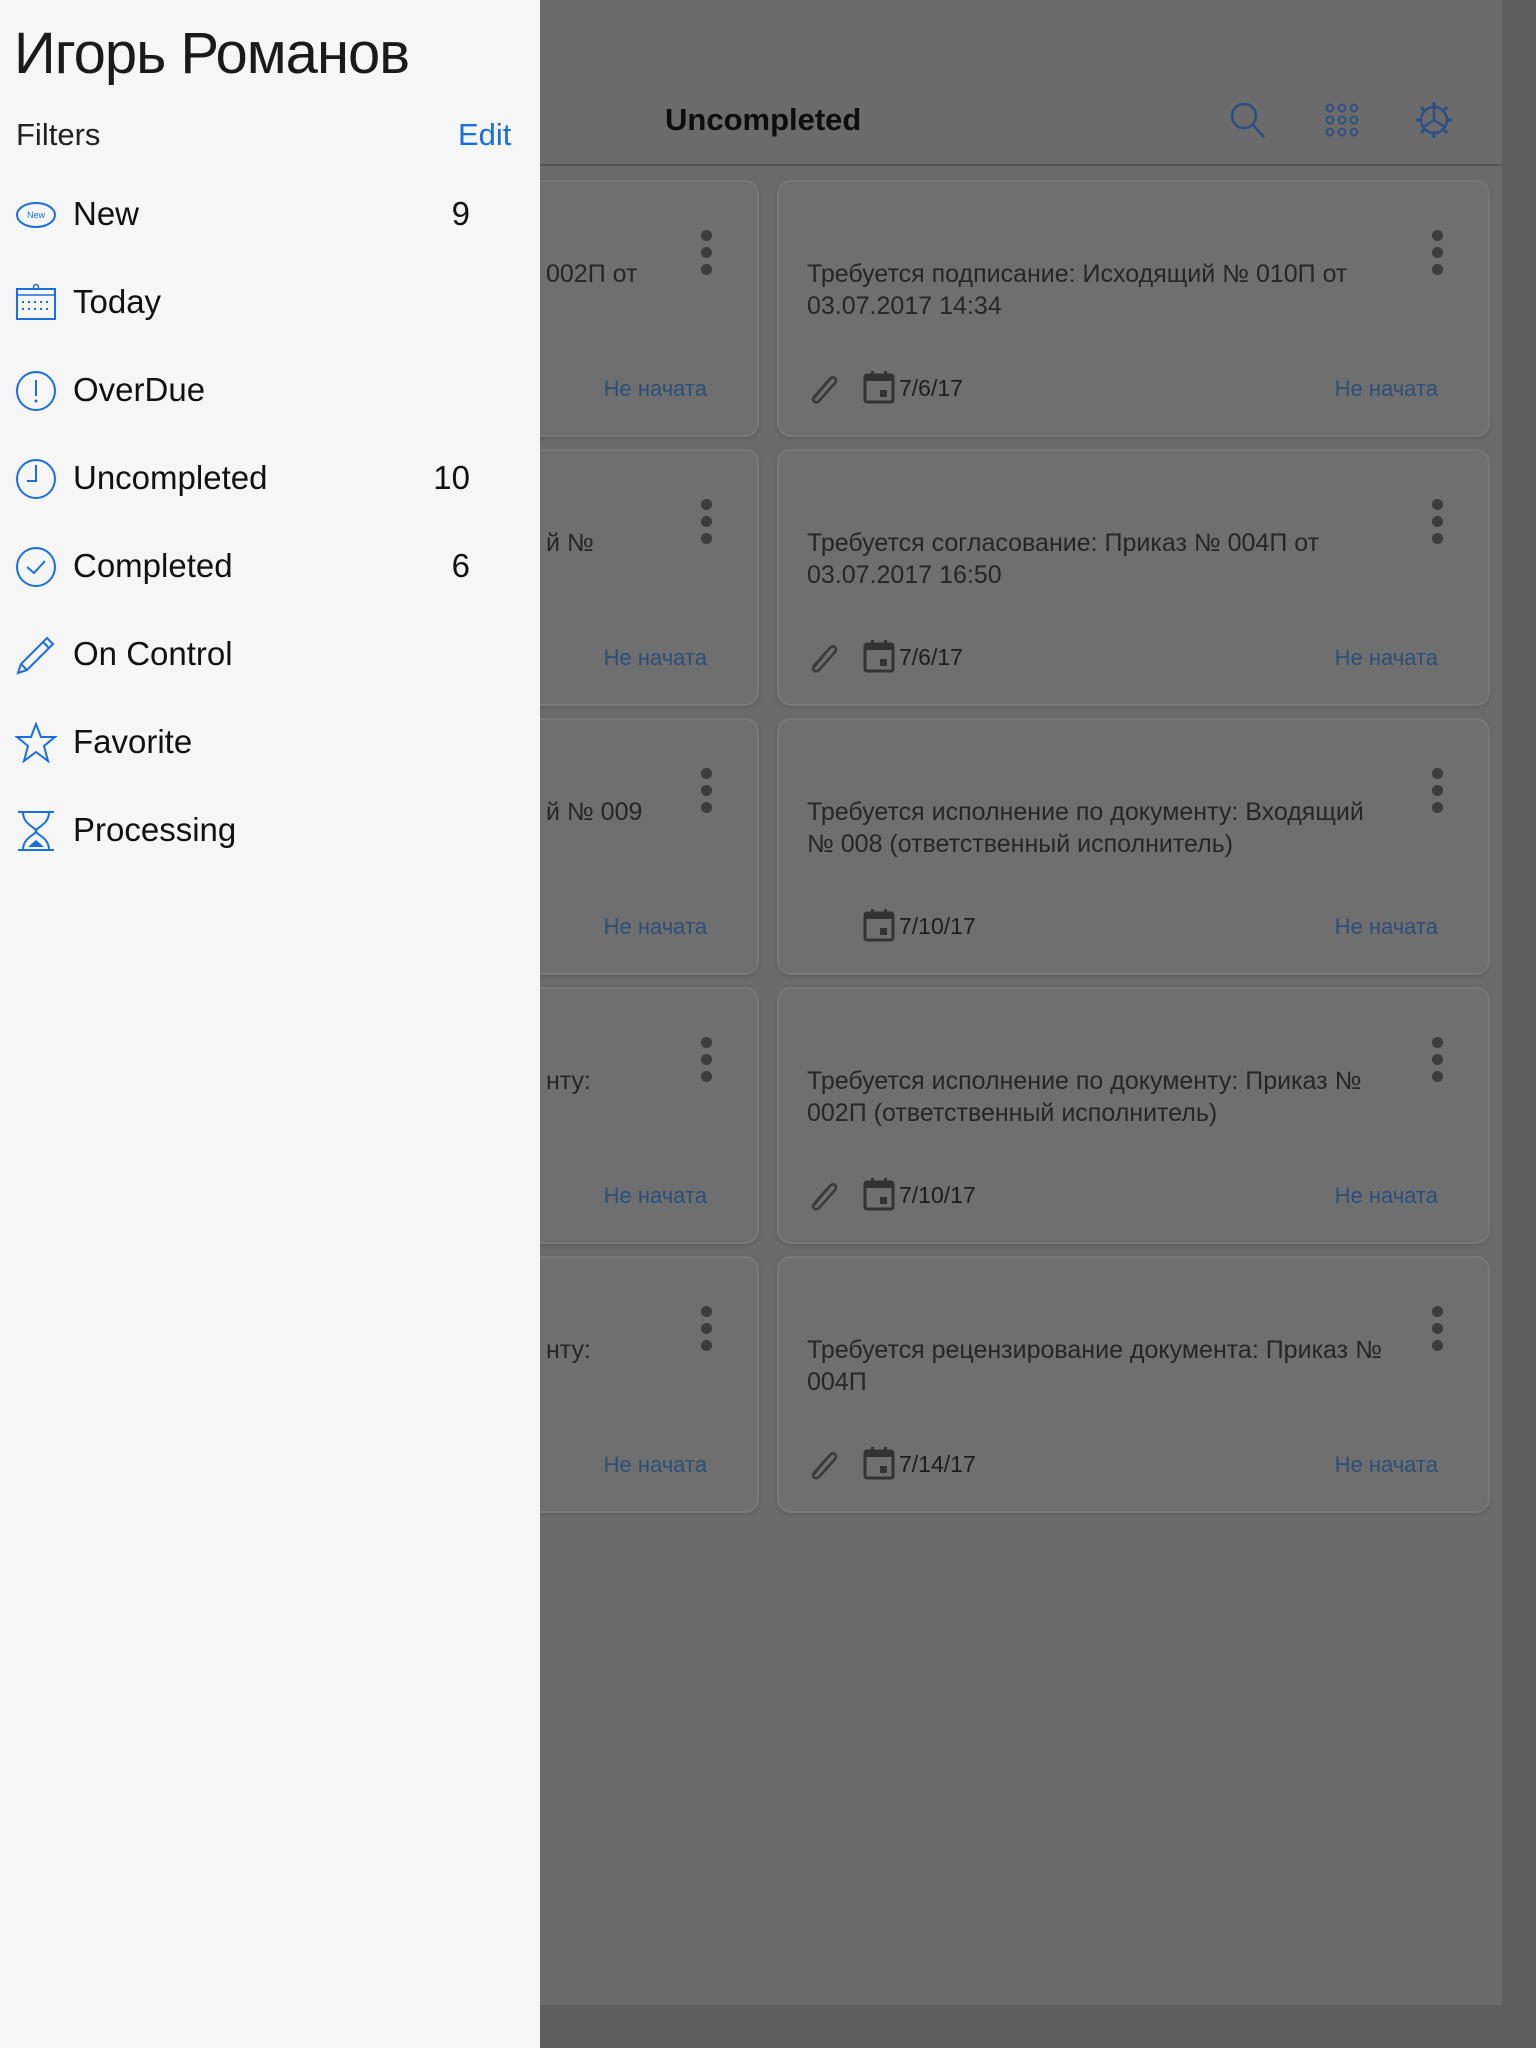  Describe the element at coordinates (133, 741) in the screenshot. I see `filter-label: Favorite` at that location.